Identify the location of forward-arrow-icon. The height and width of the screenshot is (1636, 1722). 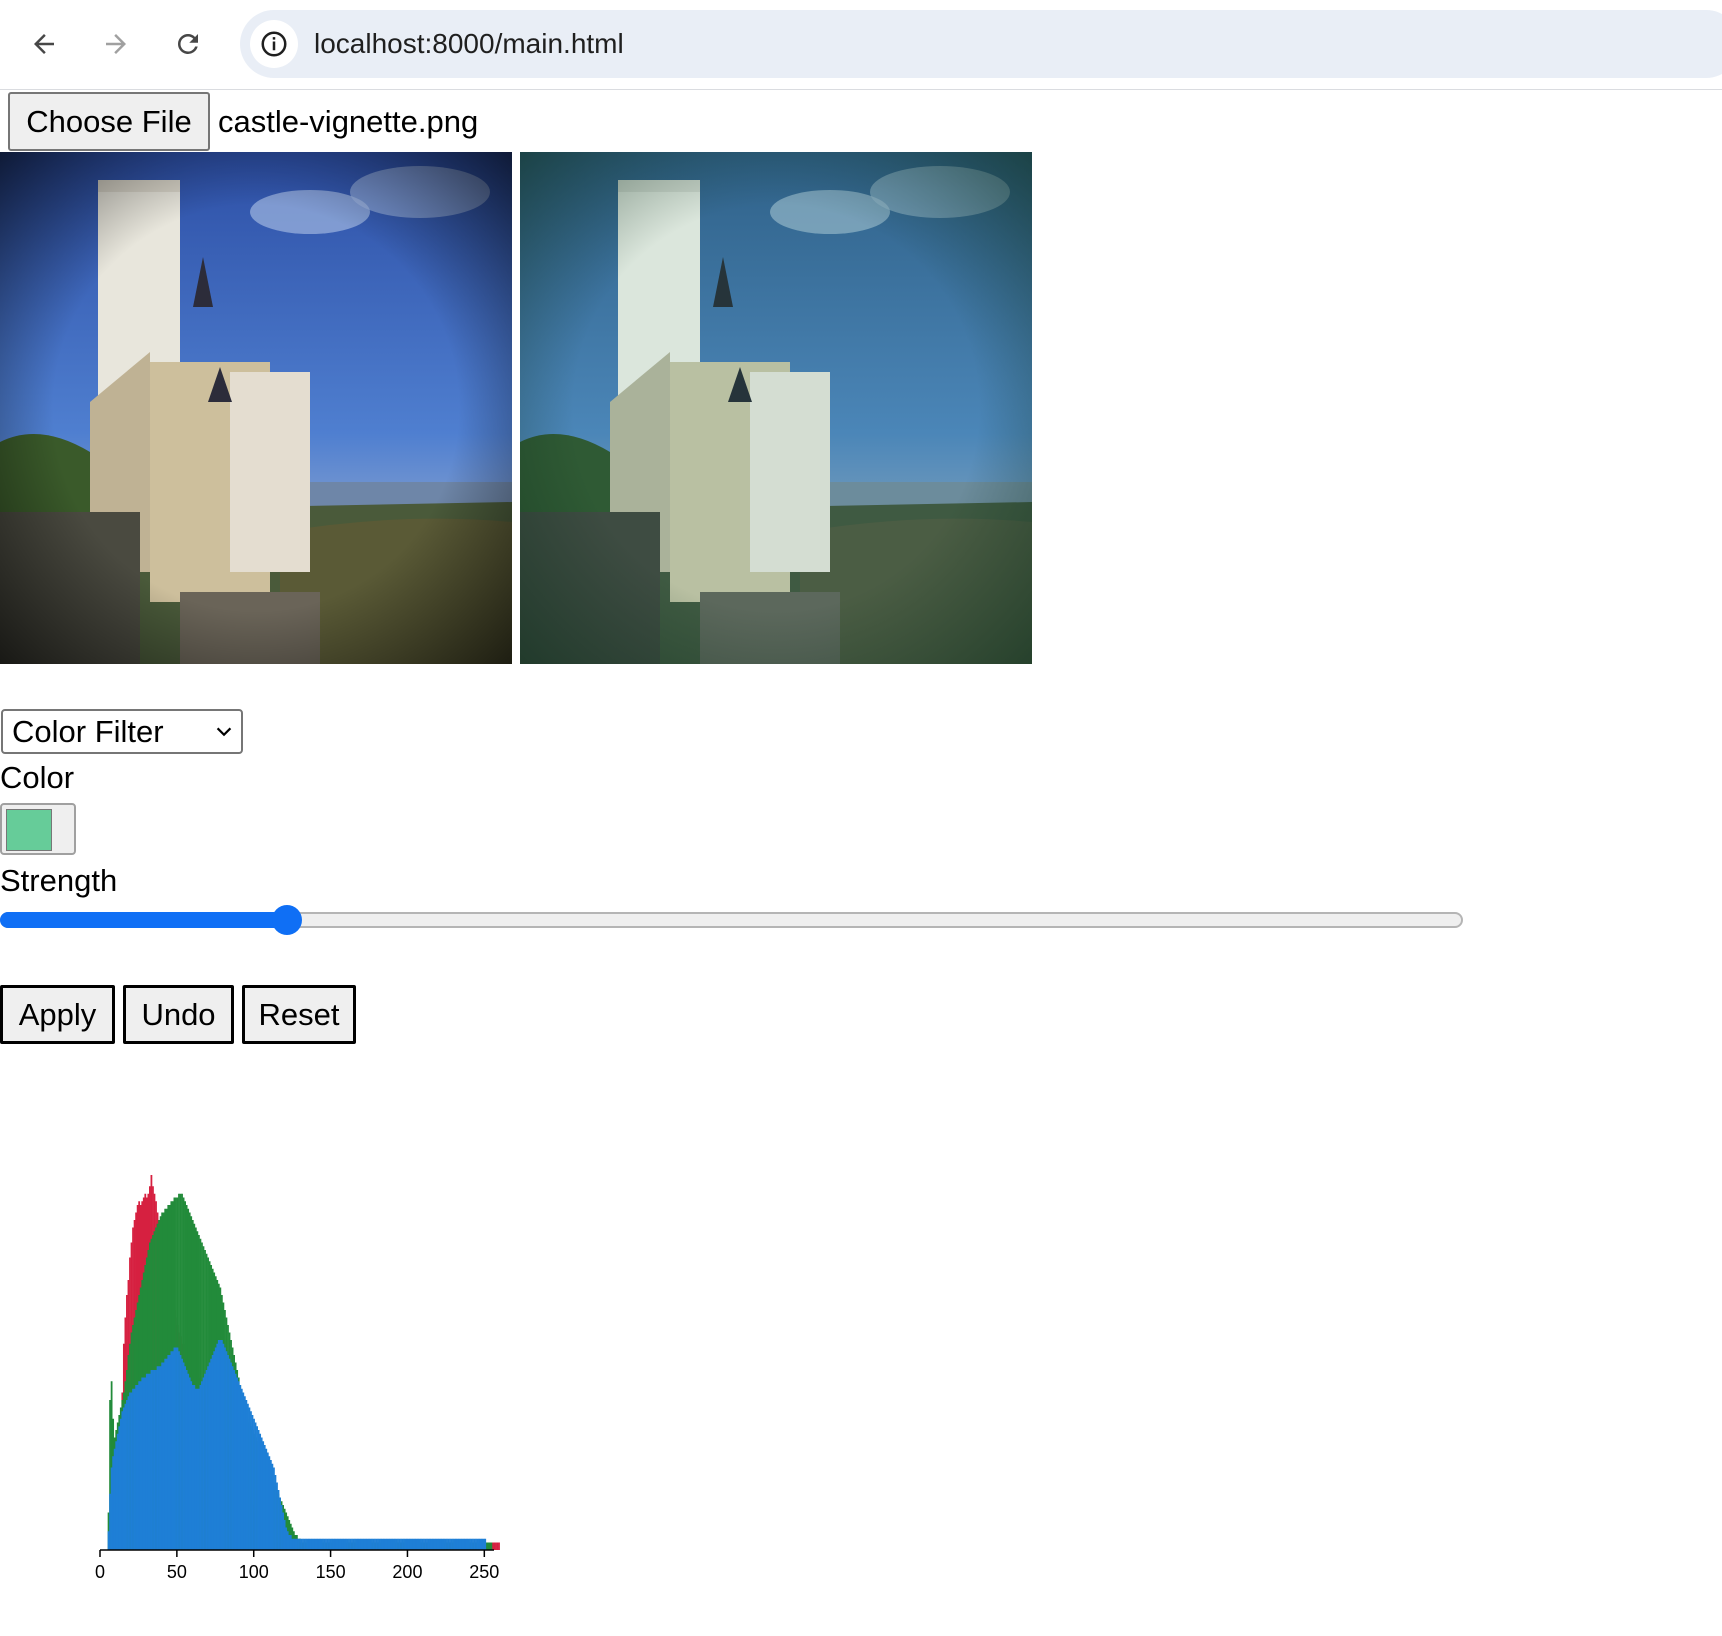
(116, 44).